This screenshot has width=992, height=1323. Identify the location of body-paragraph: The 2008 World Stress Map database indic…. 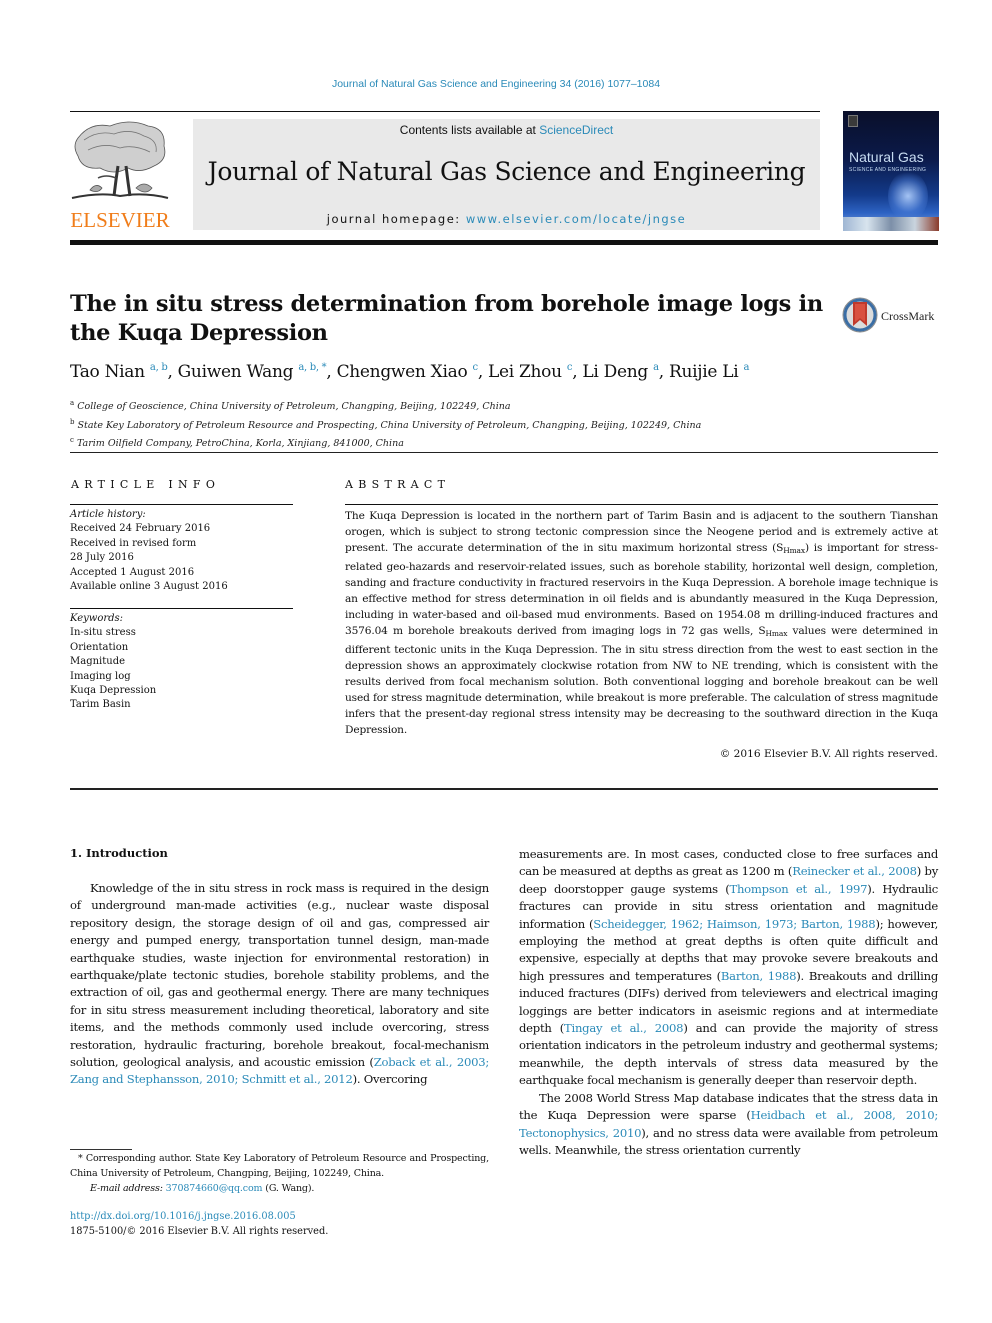
(728, 1125).